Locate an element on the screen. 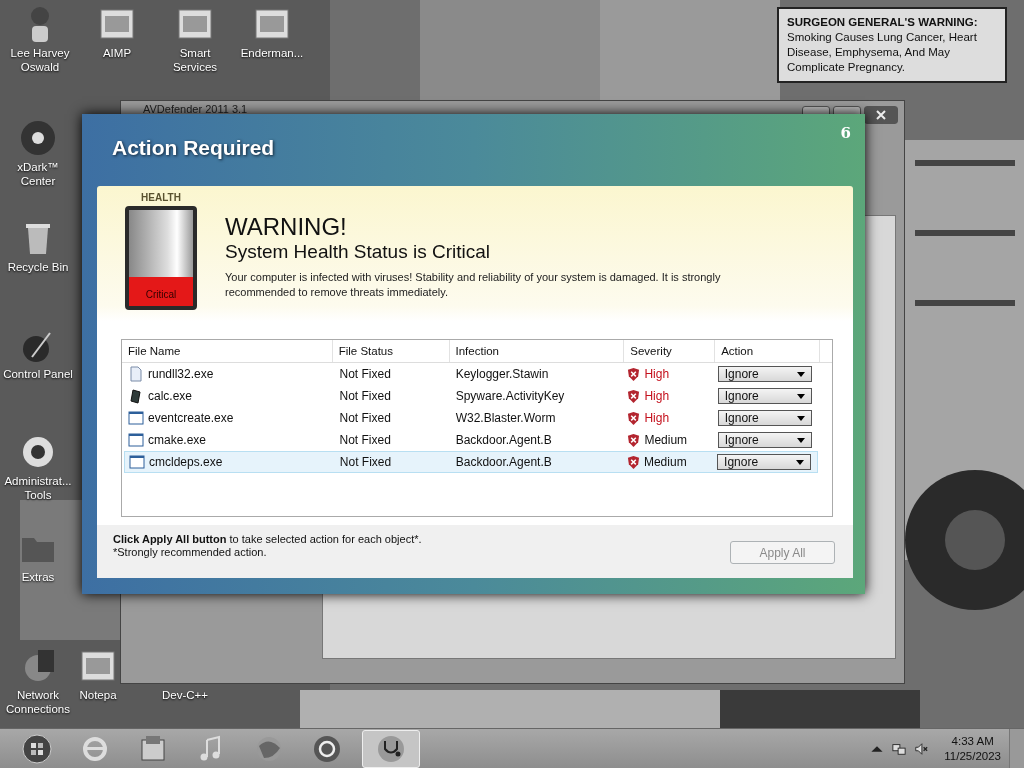  instruction-text: Click Apply All button to take selected action for each object*. is located at coordinates (267, 539).